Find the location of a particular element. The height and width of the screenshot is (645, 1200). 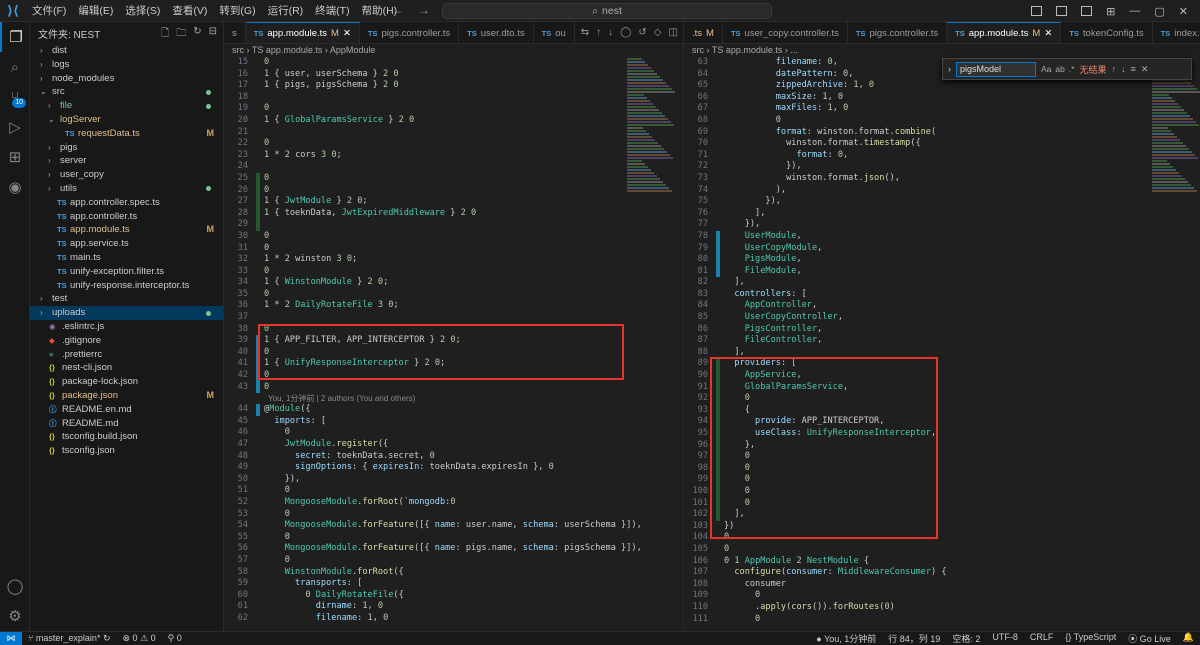

tab-pigs-controller: TS pigs.controller.ts is located at coordinates (409, 33).